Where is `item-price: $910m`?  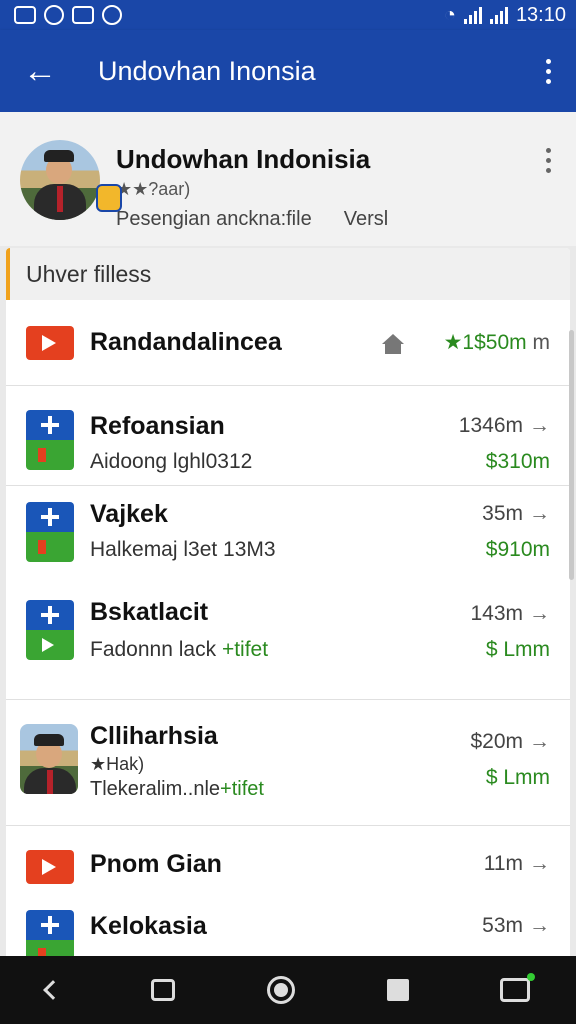
item-price: $910m is located at coordinates (517, 549).